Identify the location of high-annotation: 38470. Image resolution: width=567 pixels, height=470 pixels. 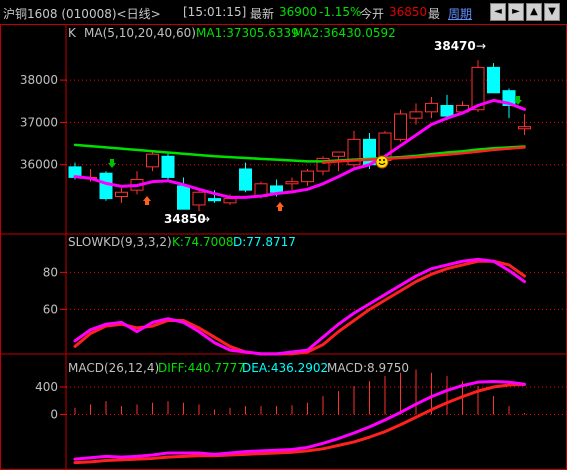
(455, 46).